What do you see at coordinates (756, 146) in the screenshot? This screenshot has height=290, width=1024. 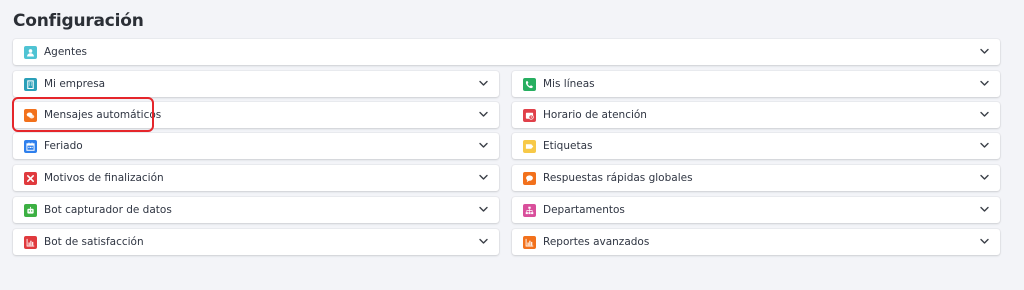 I see `accordion-etiquetas: Etiquetas` at bounding box center [756, 146].